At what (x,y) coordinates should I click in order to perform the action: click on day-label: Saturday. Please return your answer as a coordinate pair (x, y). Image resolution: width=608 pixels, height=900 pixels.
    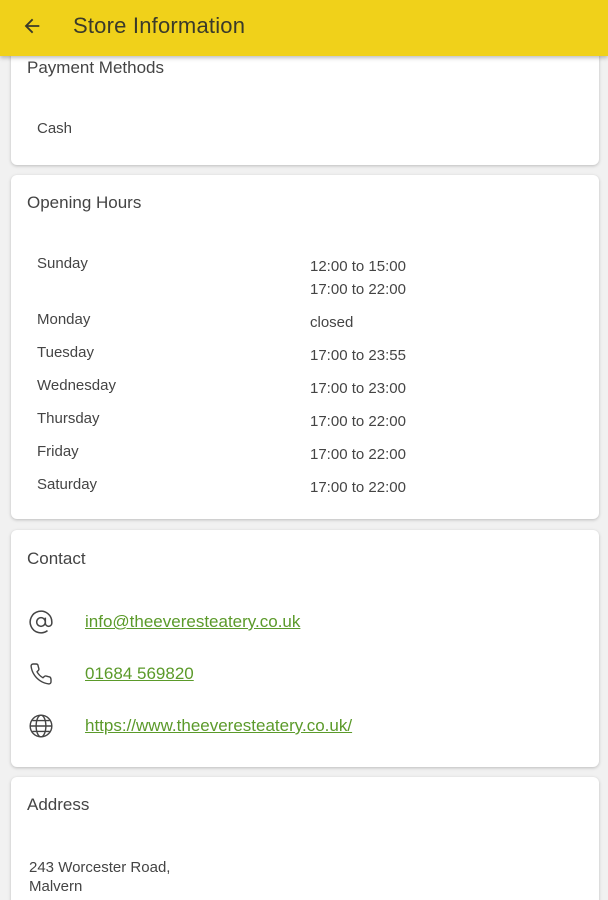
    Looking at the image, I should click on (67, 484).